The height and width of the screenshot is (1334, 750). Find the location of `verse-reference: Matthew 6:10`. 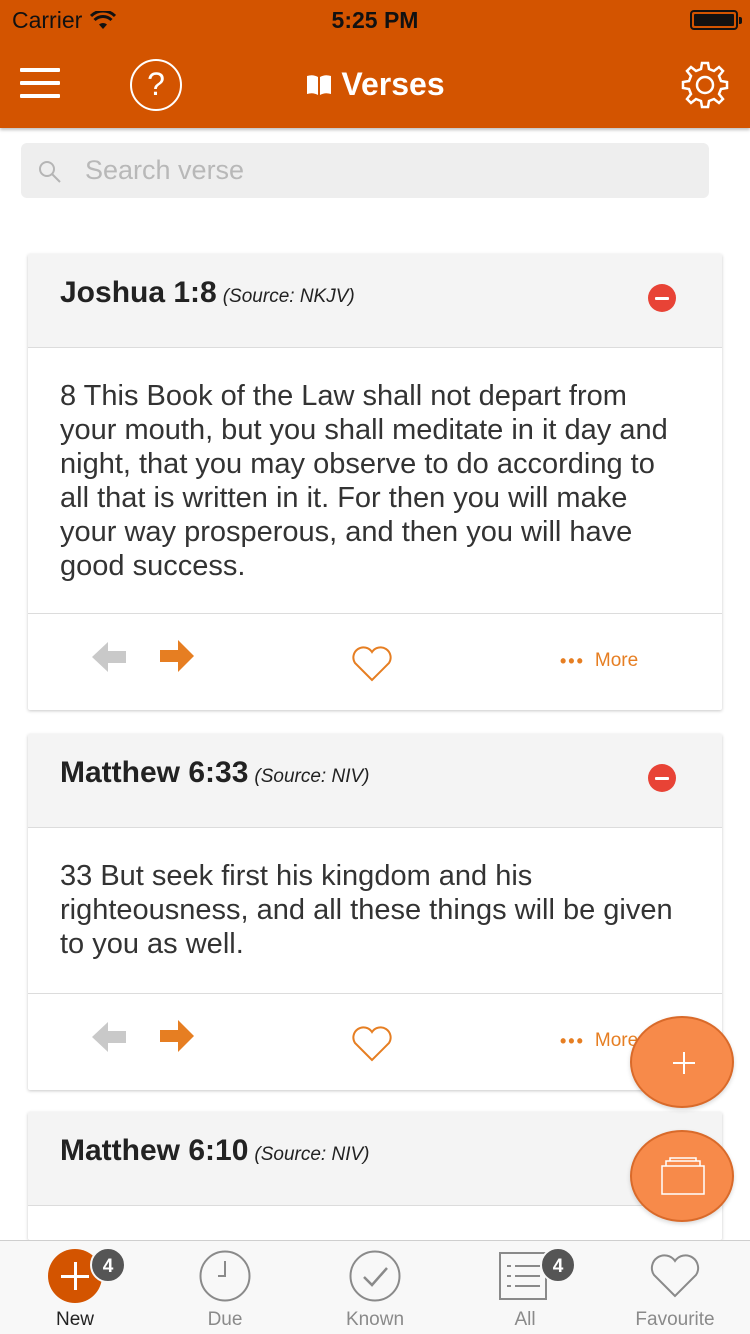

verse-reference: Matthew 6:10 is located at coordinates (154, 1150).